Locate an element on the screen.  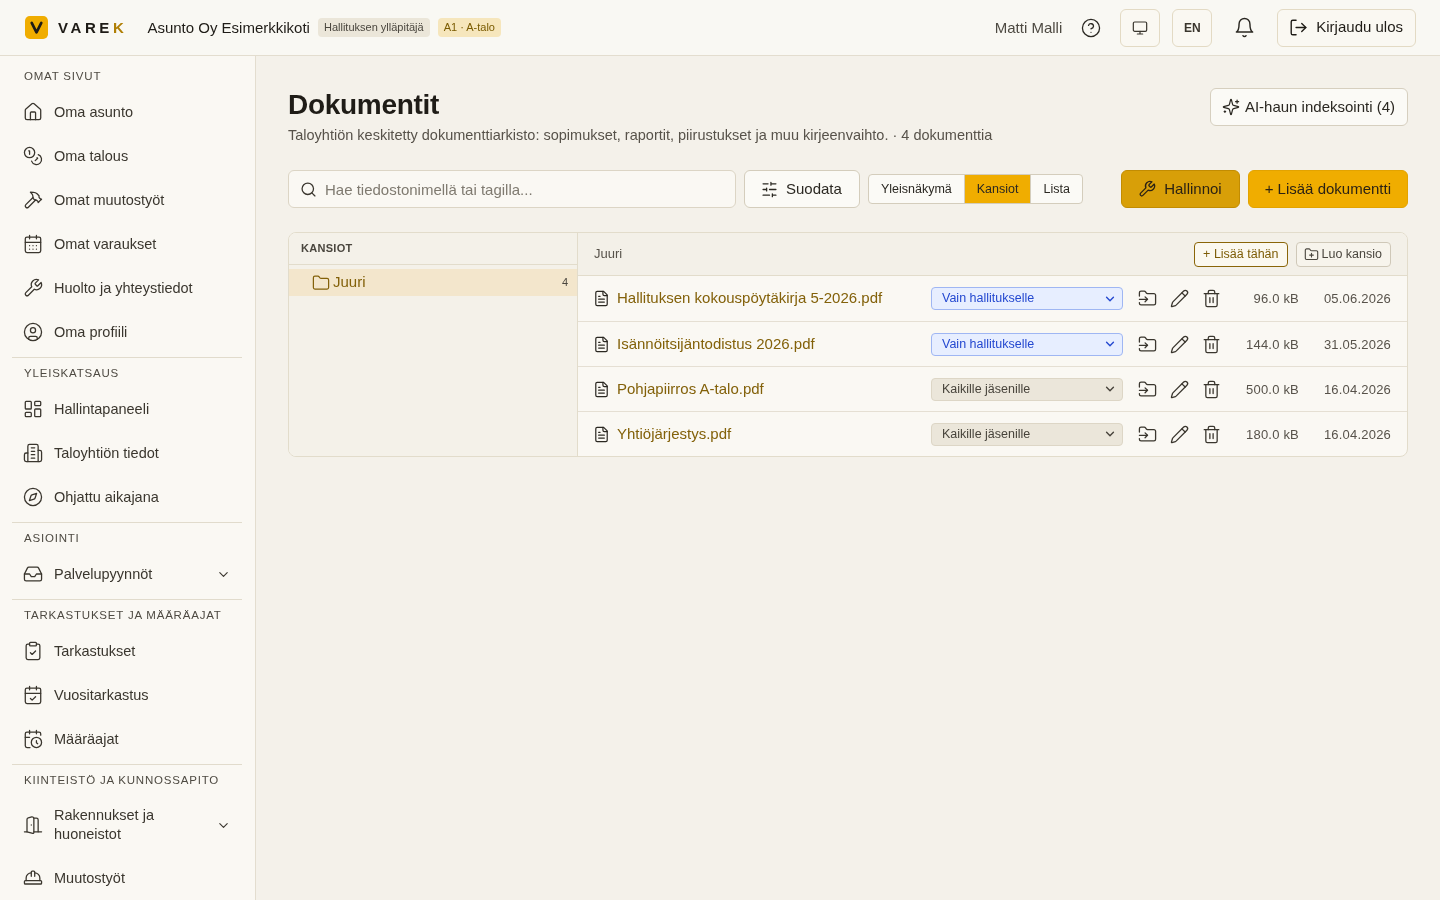
new-folder-button: Luo kansio is located at coordinates (1343, 254).